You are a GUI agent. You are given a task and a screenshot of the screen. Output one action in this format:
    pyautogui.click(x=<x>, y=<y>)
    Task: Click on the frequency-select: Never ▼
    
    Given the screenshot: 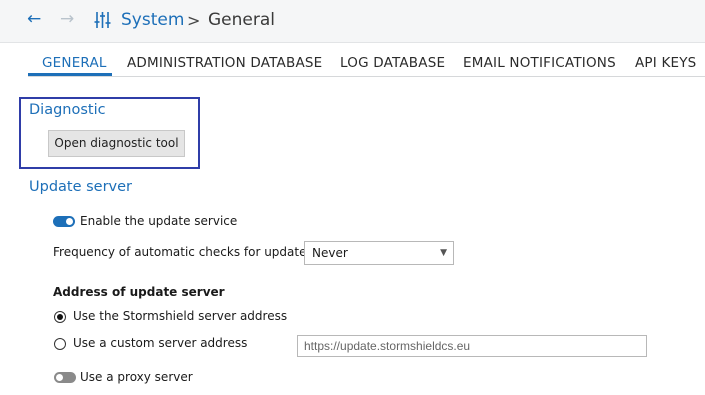 What is the action you would take?
    pyautogui.click(x=379, y=253)
    